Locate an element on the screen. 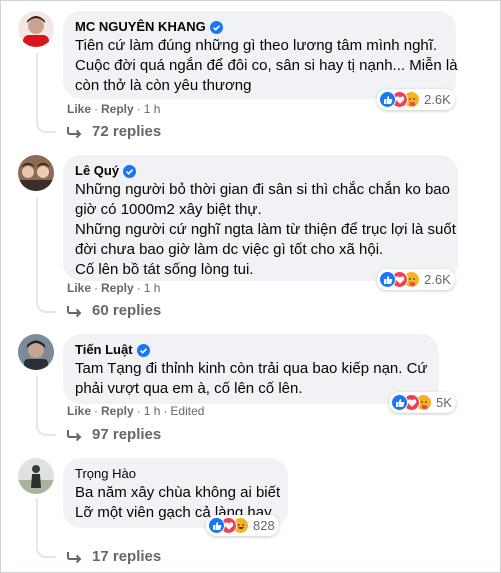  commenter-name: Lê Quý is located at coordinates (260, 171).